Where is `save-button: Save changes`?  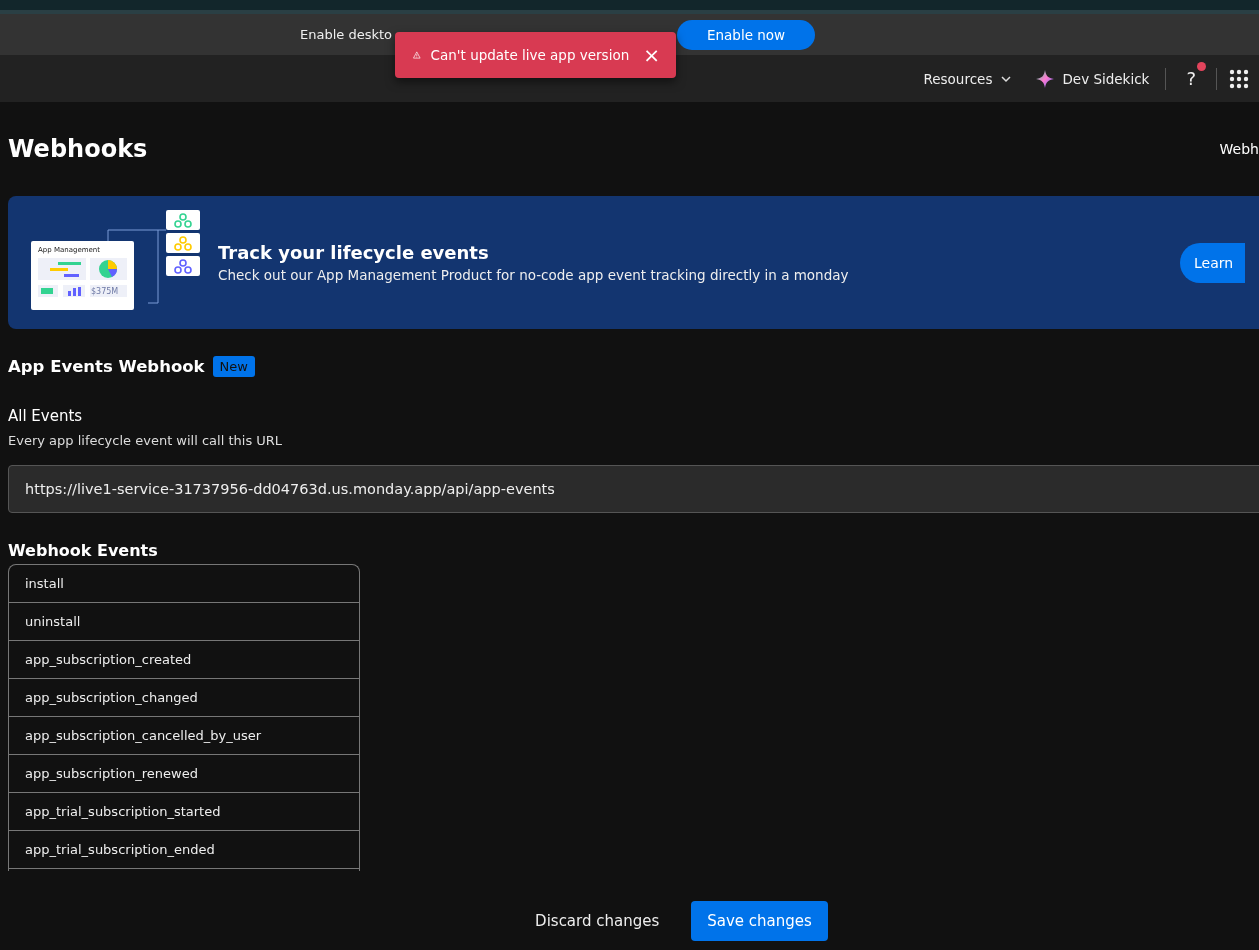 save-button: Save changes is located at coordinates (759, 921).